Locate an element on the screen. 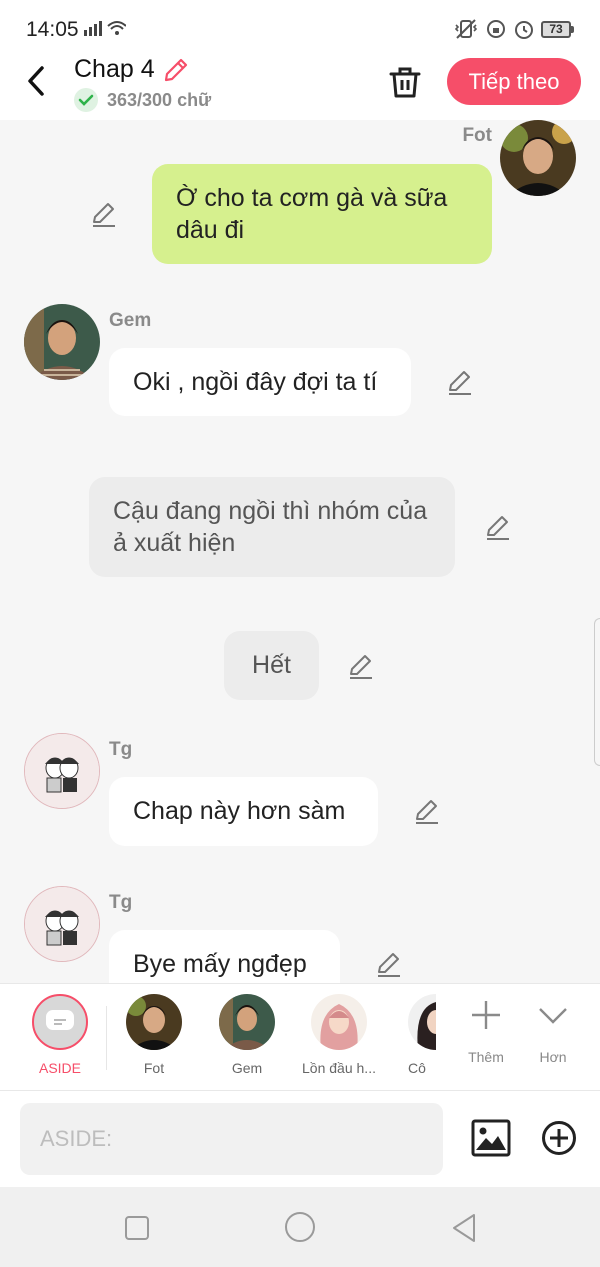 The width and height of the screenshot is (600, 1267). recent-apps-icon is located at coordinates (137, 1228).